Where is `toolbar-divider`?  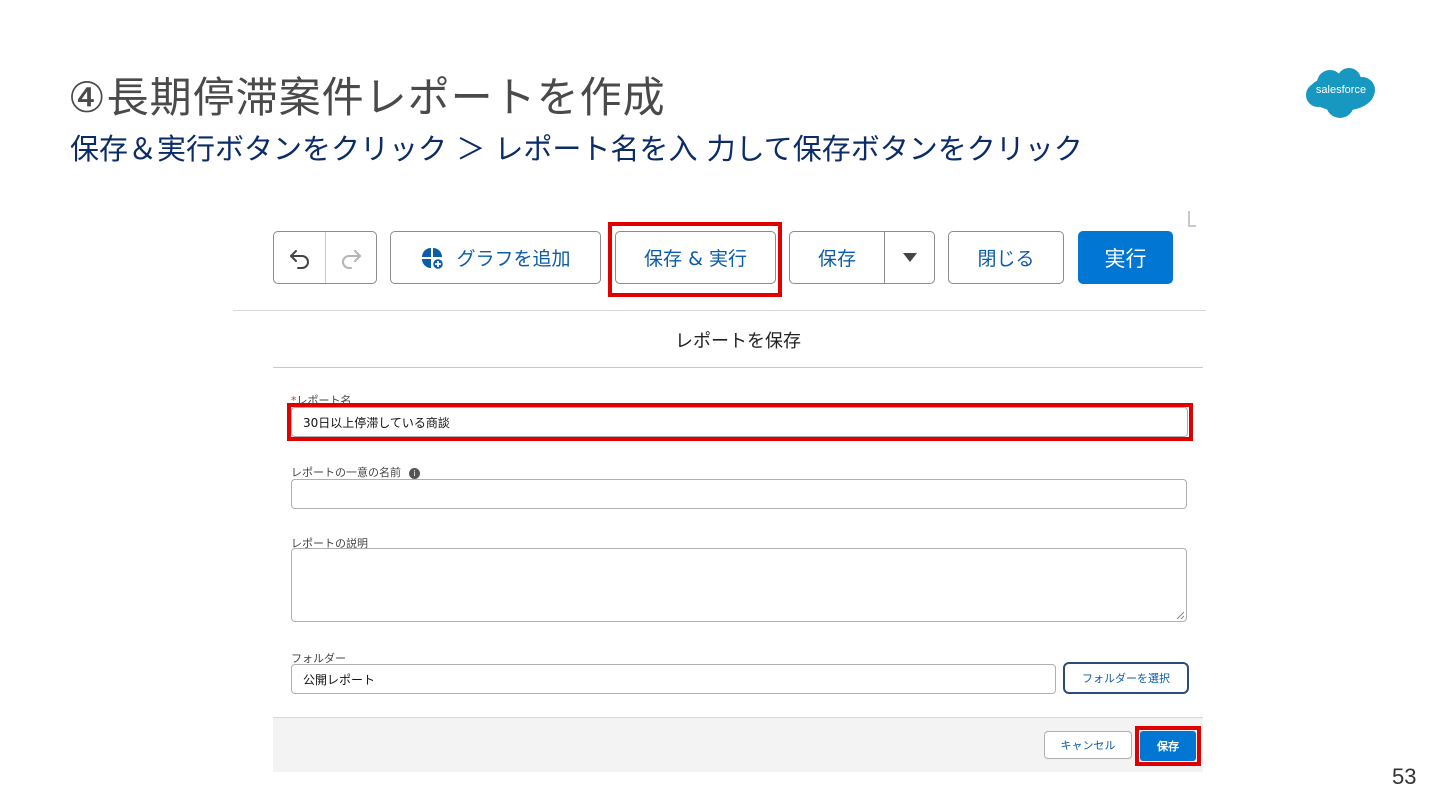
toolbar-divider is located at coordinates (719, 310).